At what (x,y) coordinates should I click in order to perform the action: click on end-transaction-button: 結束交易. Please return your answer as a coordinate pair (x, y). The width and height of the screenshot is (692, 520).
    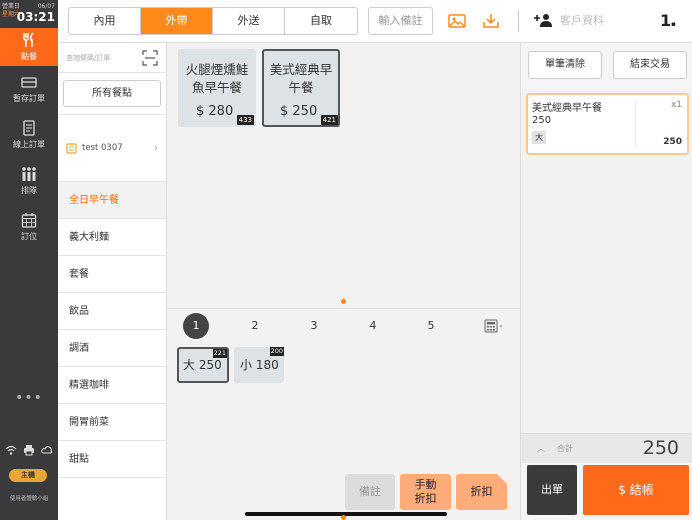
    Looking at the image, I should click on (650, 65).